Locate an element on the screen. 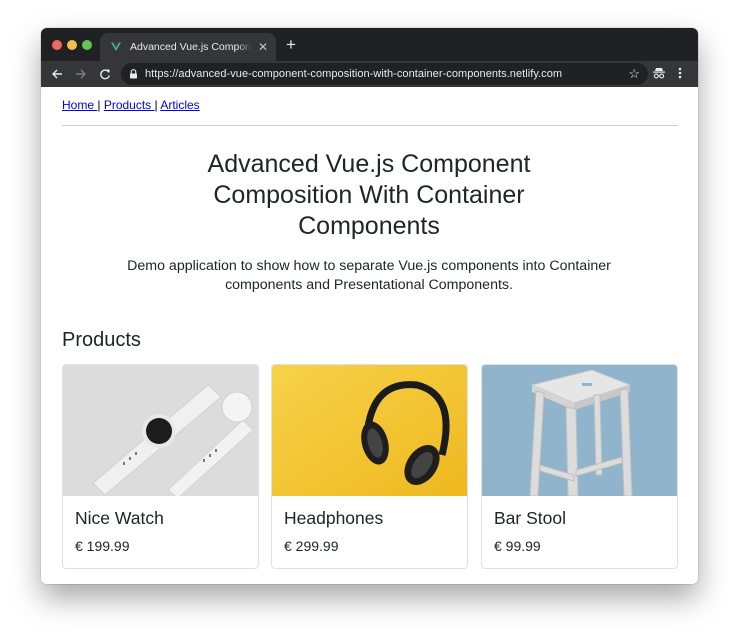  arrow-left-icon is located at coordinates (57, 74).